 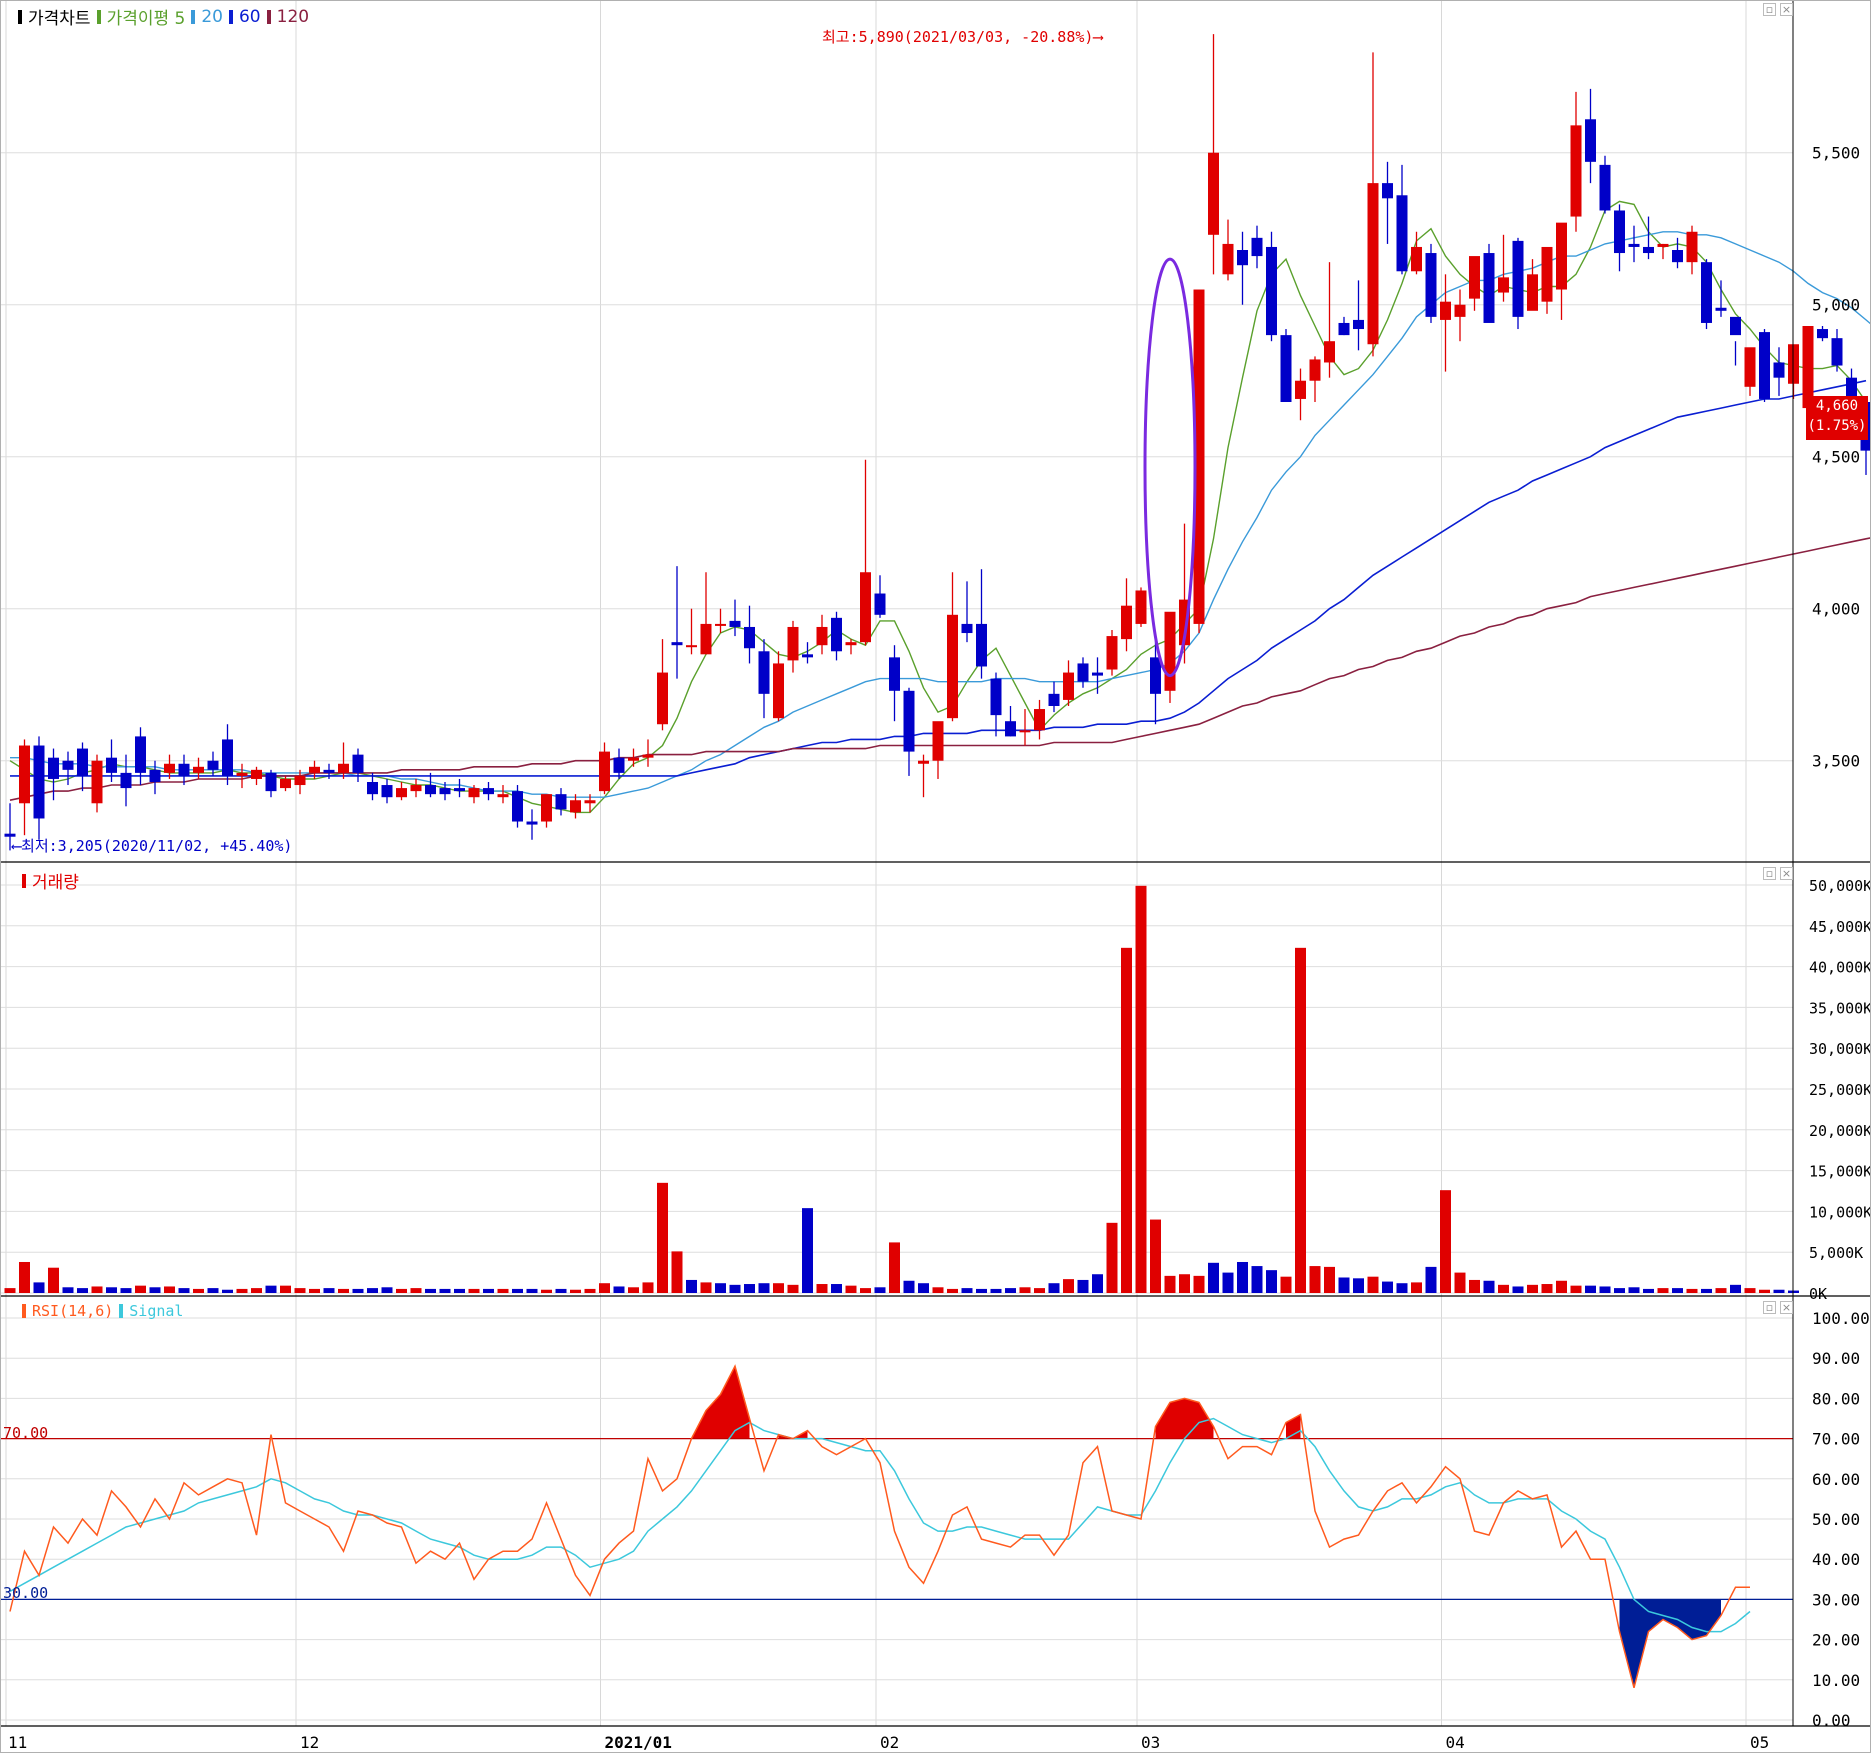 What do you see at coordinates (20, 17) in the screenshot?
I see `legend-marker-price` at bounding box center [20, 17].